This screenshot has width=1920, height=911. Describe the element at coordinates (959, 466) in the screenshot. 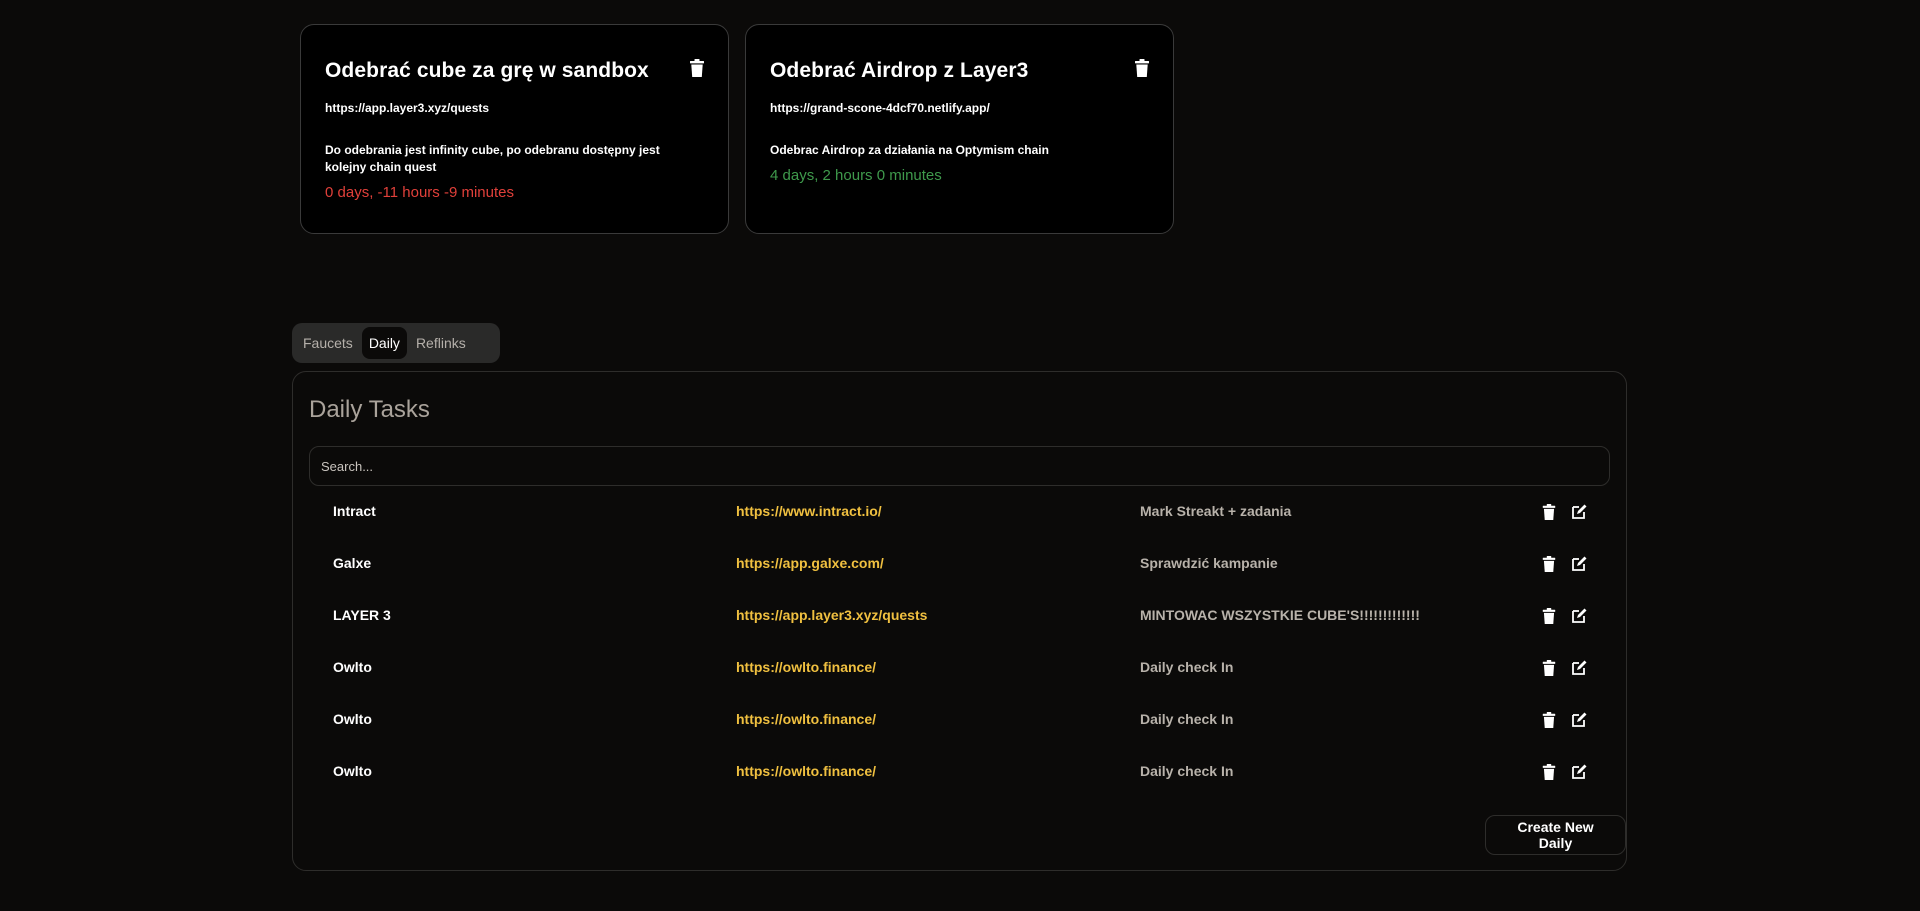

I see `search-input` at that location.